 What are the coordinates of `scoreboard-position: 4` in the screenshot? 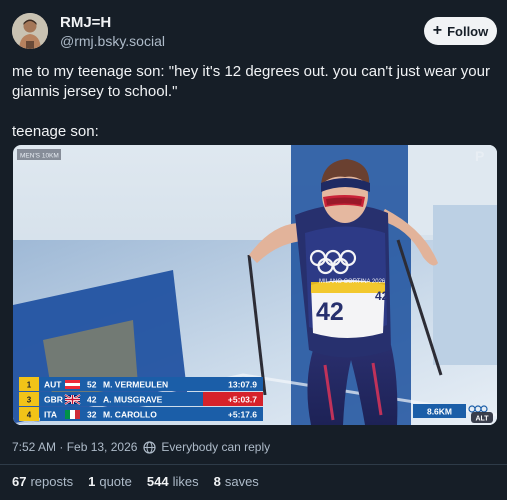 It's located at (29, 415).